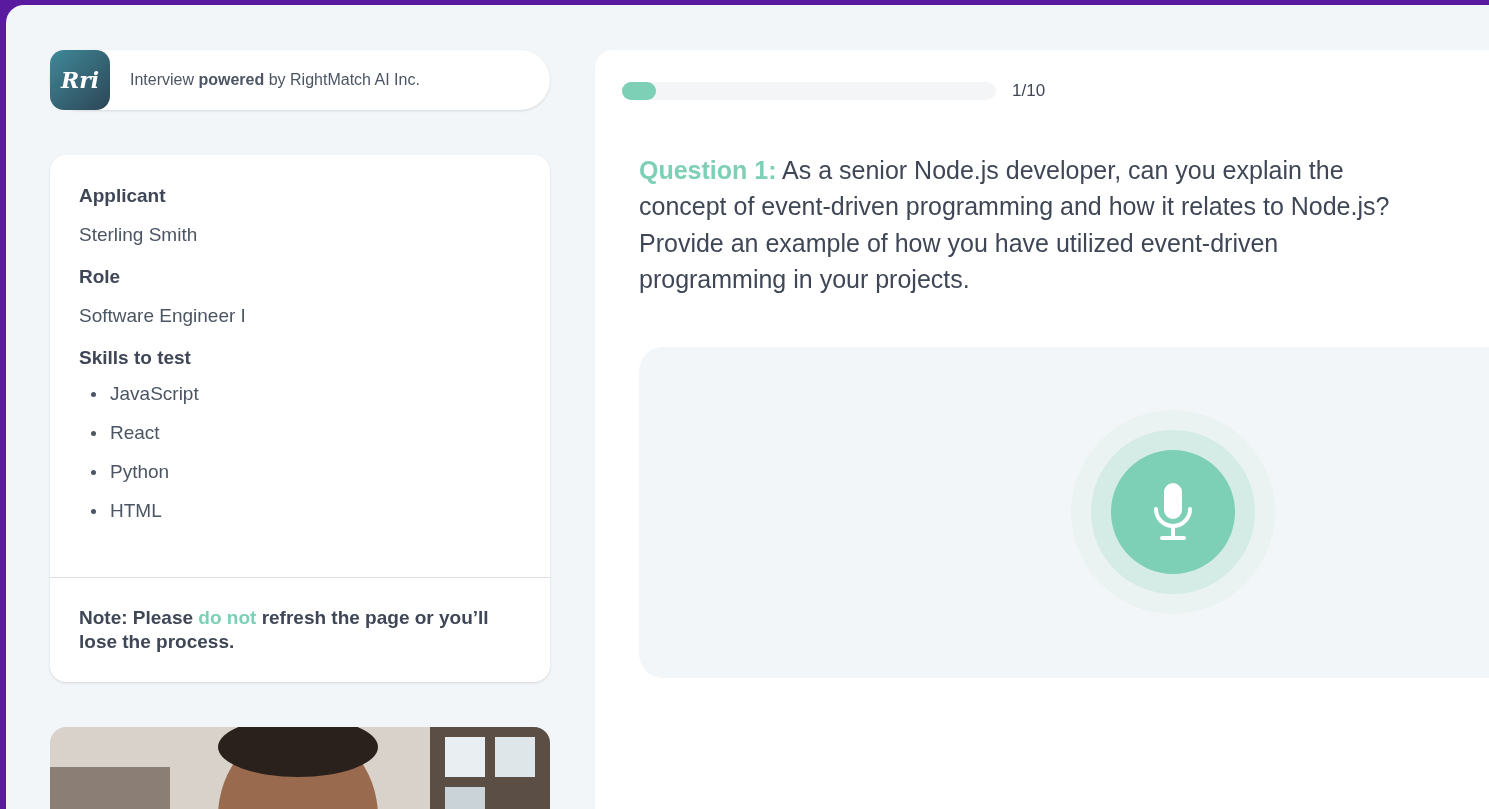  Describe the element at coordinates (135, 433) in the screenshot. I see `skill-item: React` at that location.